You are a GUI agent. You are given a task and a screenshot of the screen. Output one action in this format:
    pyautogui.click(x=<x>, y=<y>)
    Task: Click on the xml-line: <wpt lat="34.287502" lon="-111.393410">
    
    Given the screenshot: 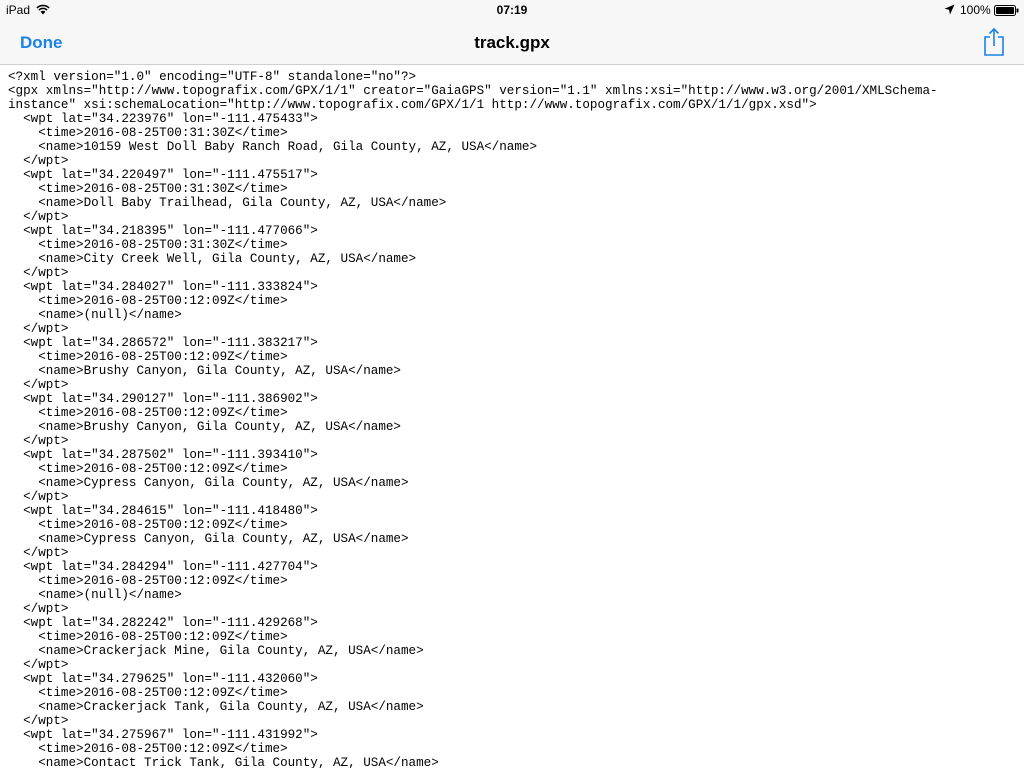 What is the action you would take?
    pyautogui.click(x=163, y=455)
    